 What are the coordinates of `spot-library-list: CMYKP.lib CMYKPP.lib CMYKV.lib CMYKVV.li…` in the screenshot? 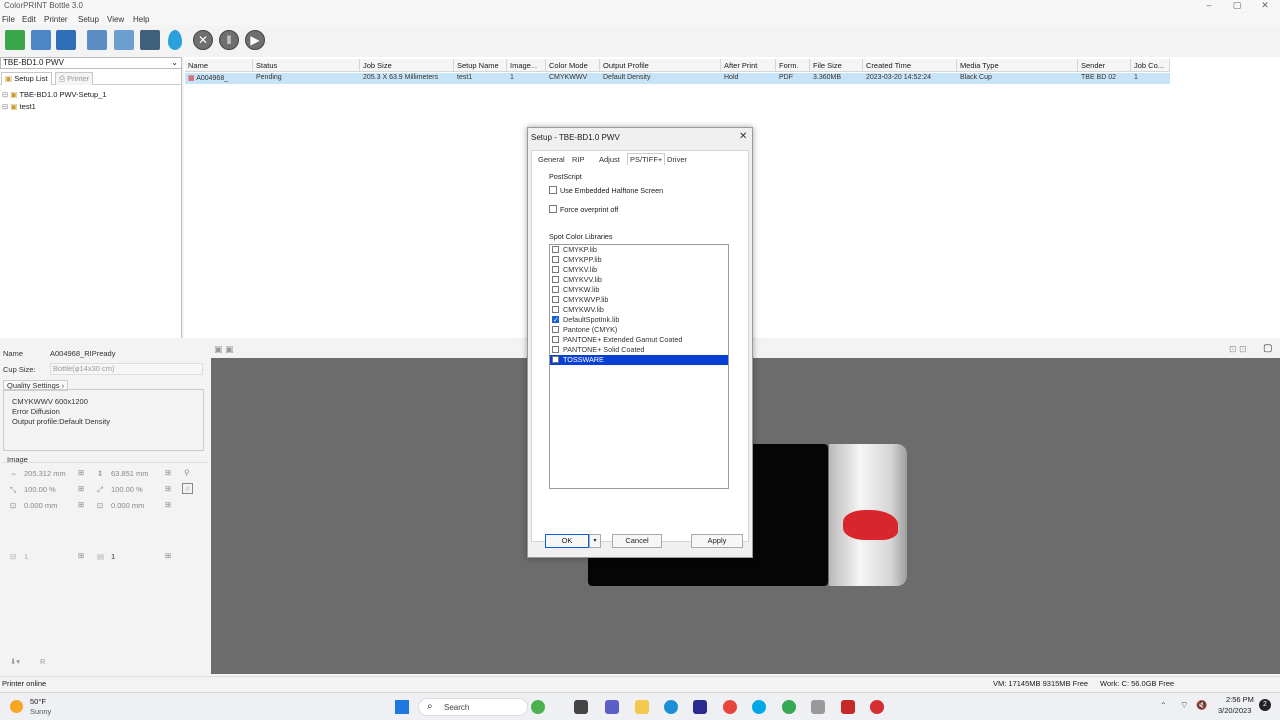 It's located at (639, 366).